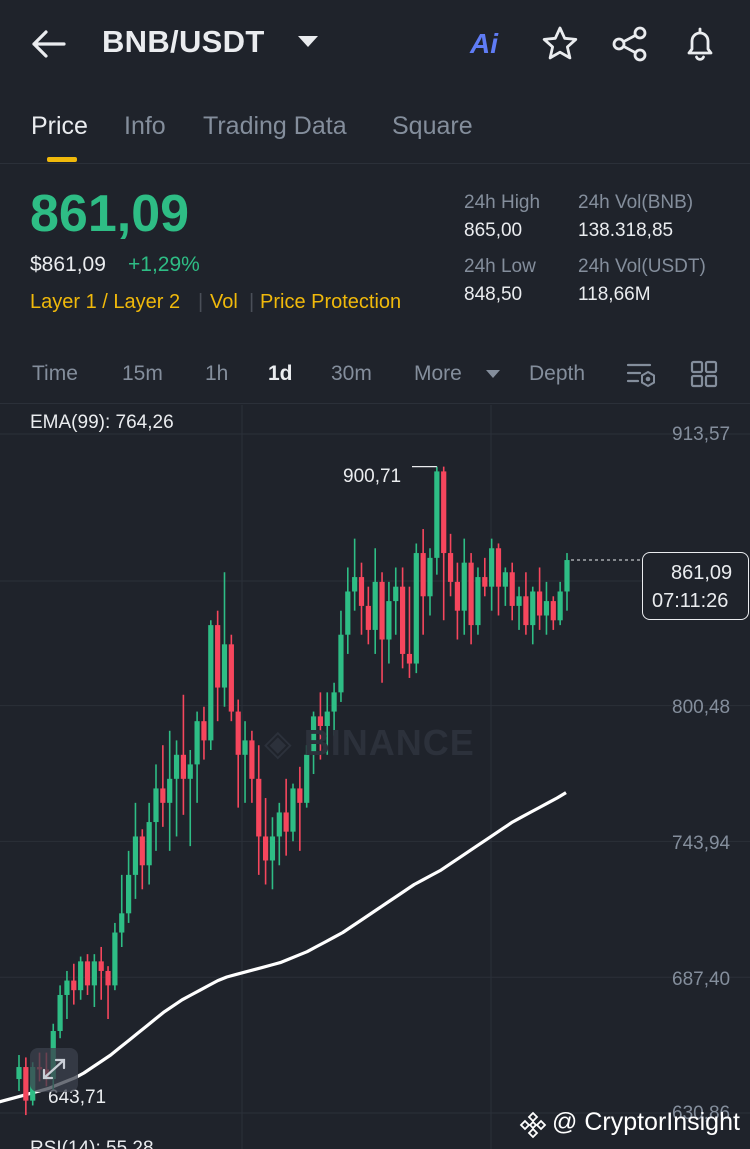 Image resolution: width=750 pixels, height=1149 pixels. I want to click on y-tick-label: 800,48, so click(701, 707).